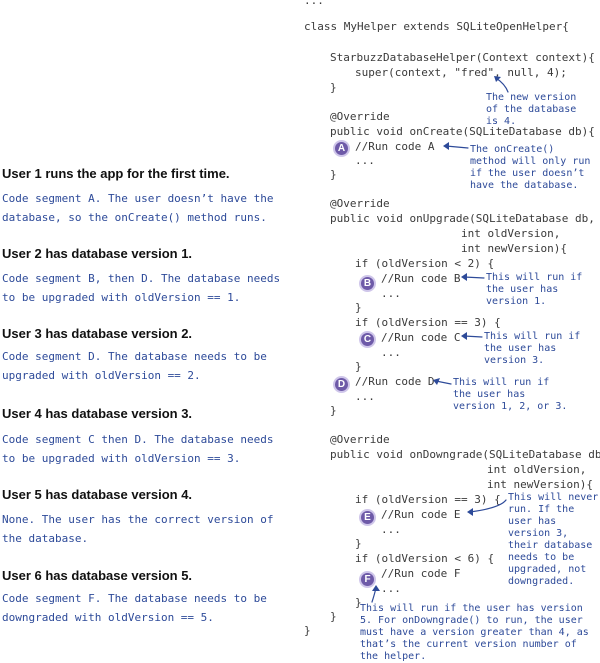 This screenshot has width=600, height=663. I want to click on code-run-c: //Run code C, so click(421, 337).